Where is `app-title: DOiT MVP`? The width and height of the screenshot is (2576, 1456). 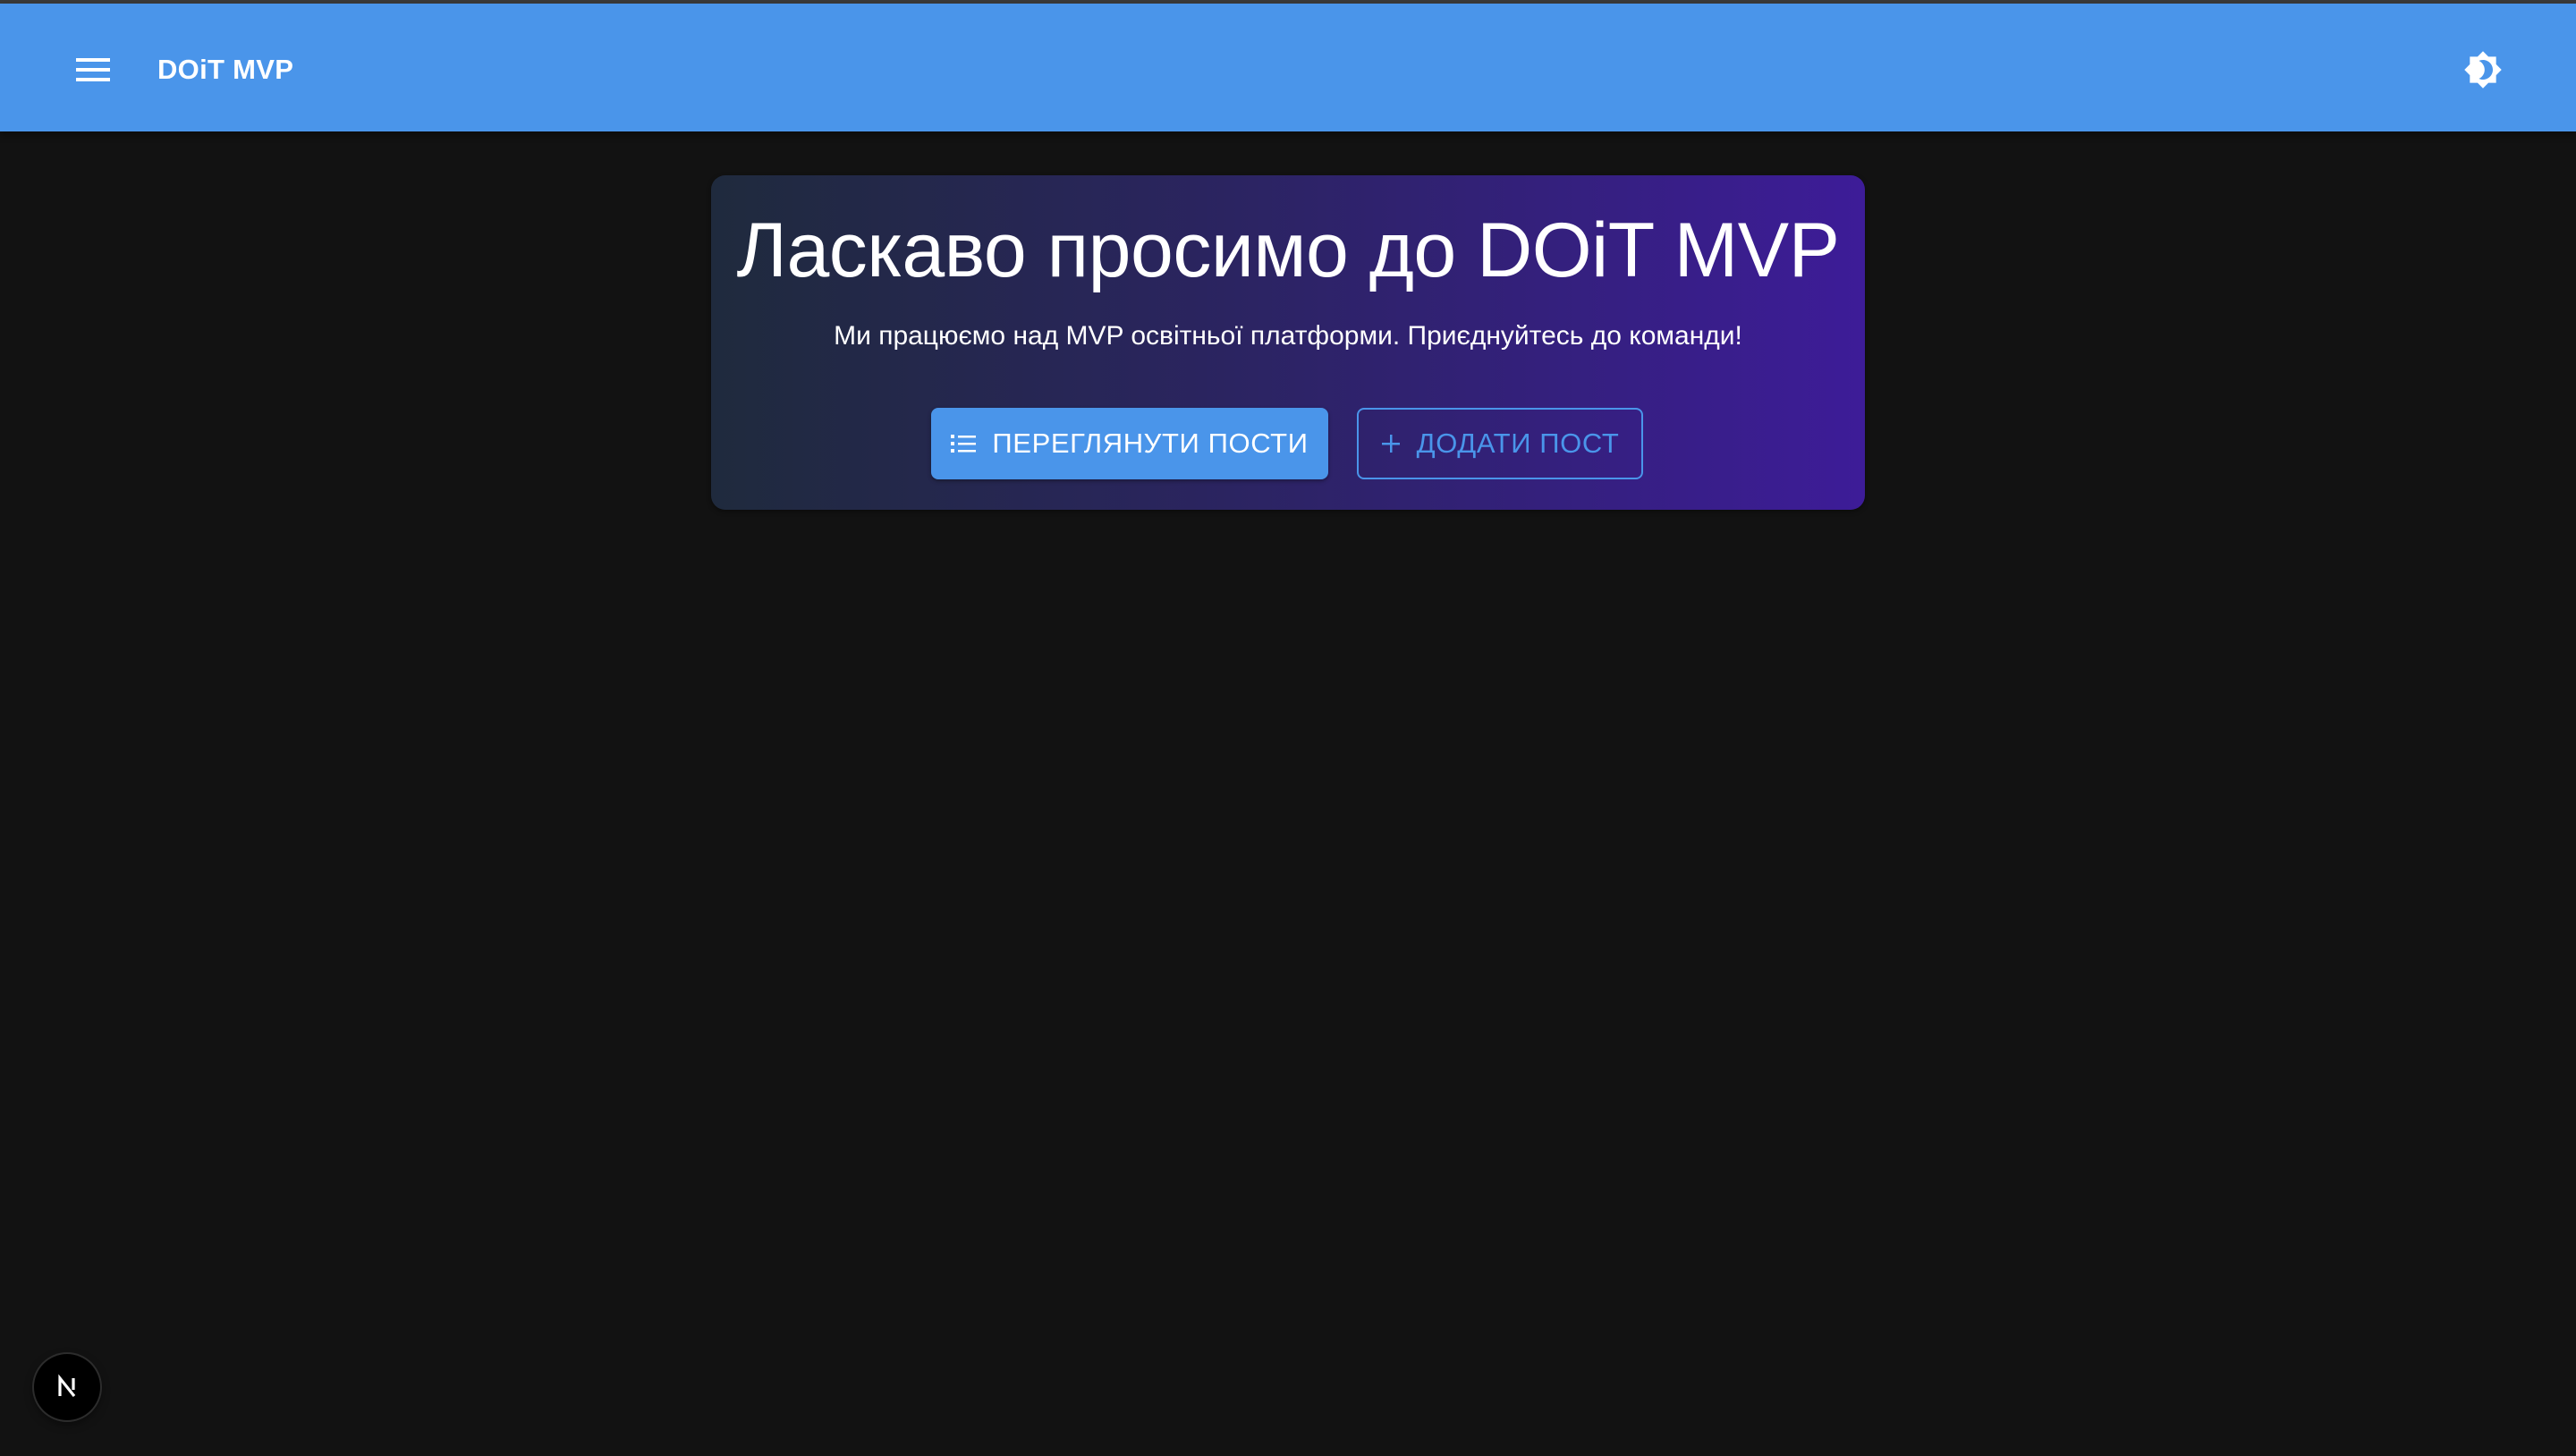 app-title: DOiT MVP is located at coordinates (225, 69).